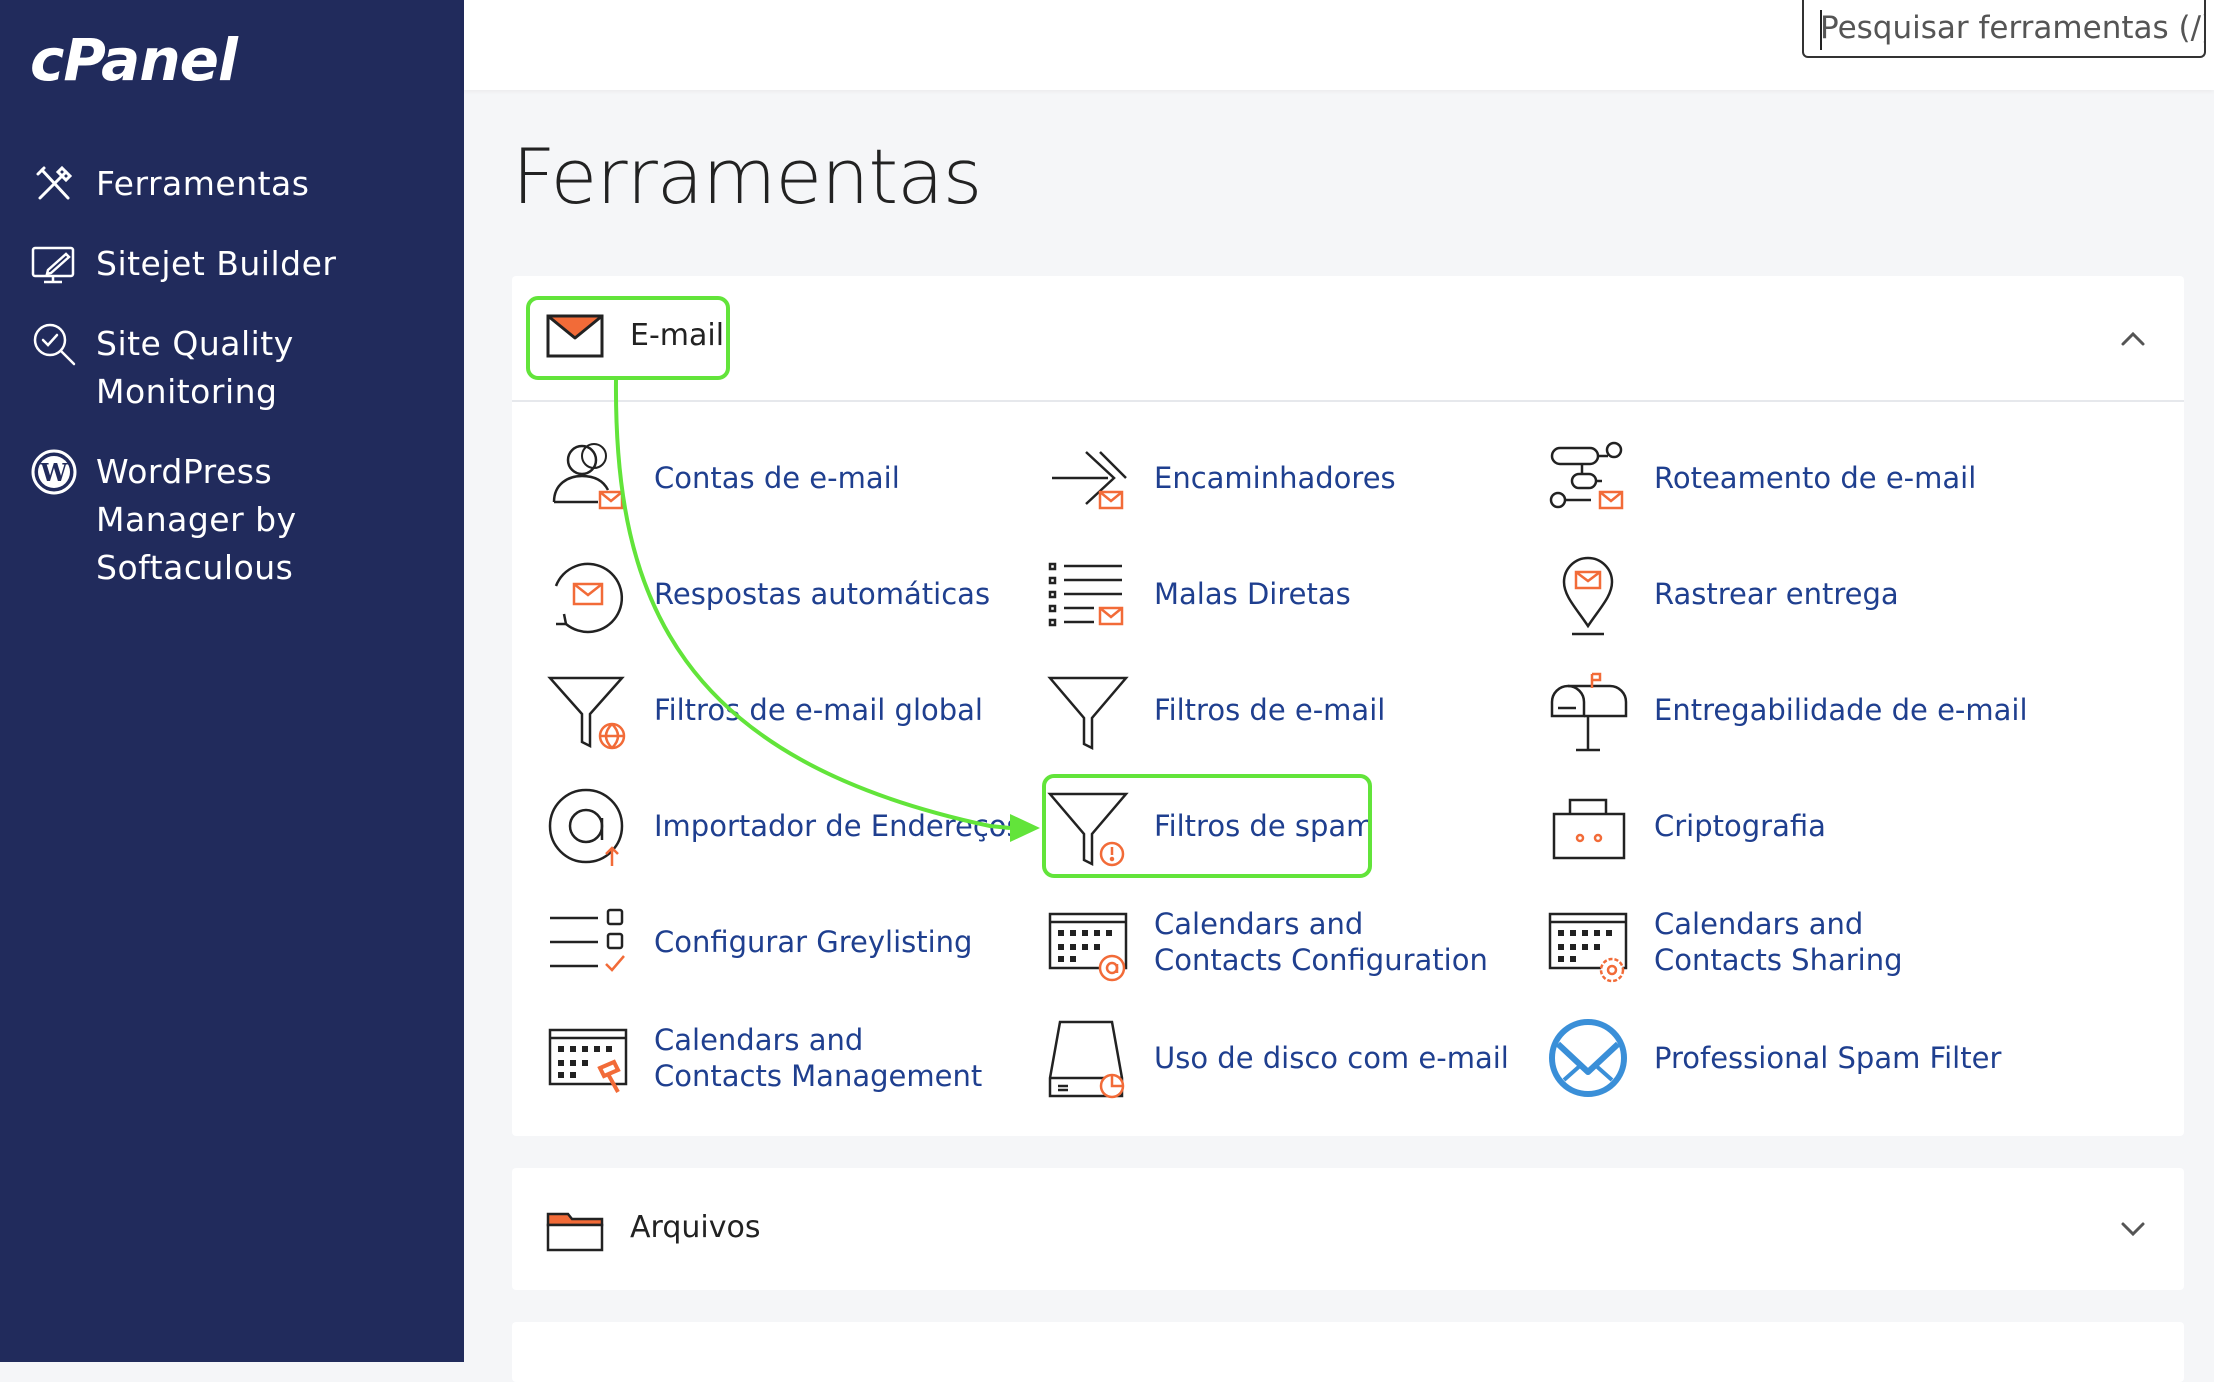 The height and width of the screenshot is (1382, 2214). I want to click on spam-filter-logo-icon, so click(1588, 1058).